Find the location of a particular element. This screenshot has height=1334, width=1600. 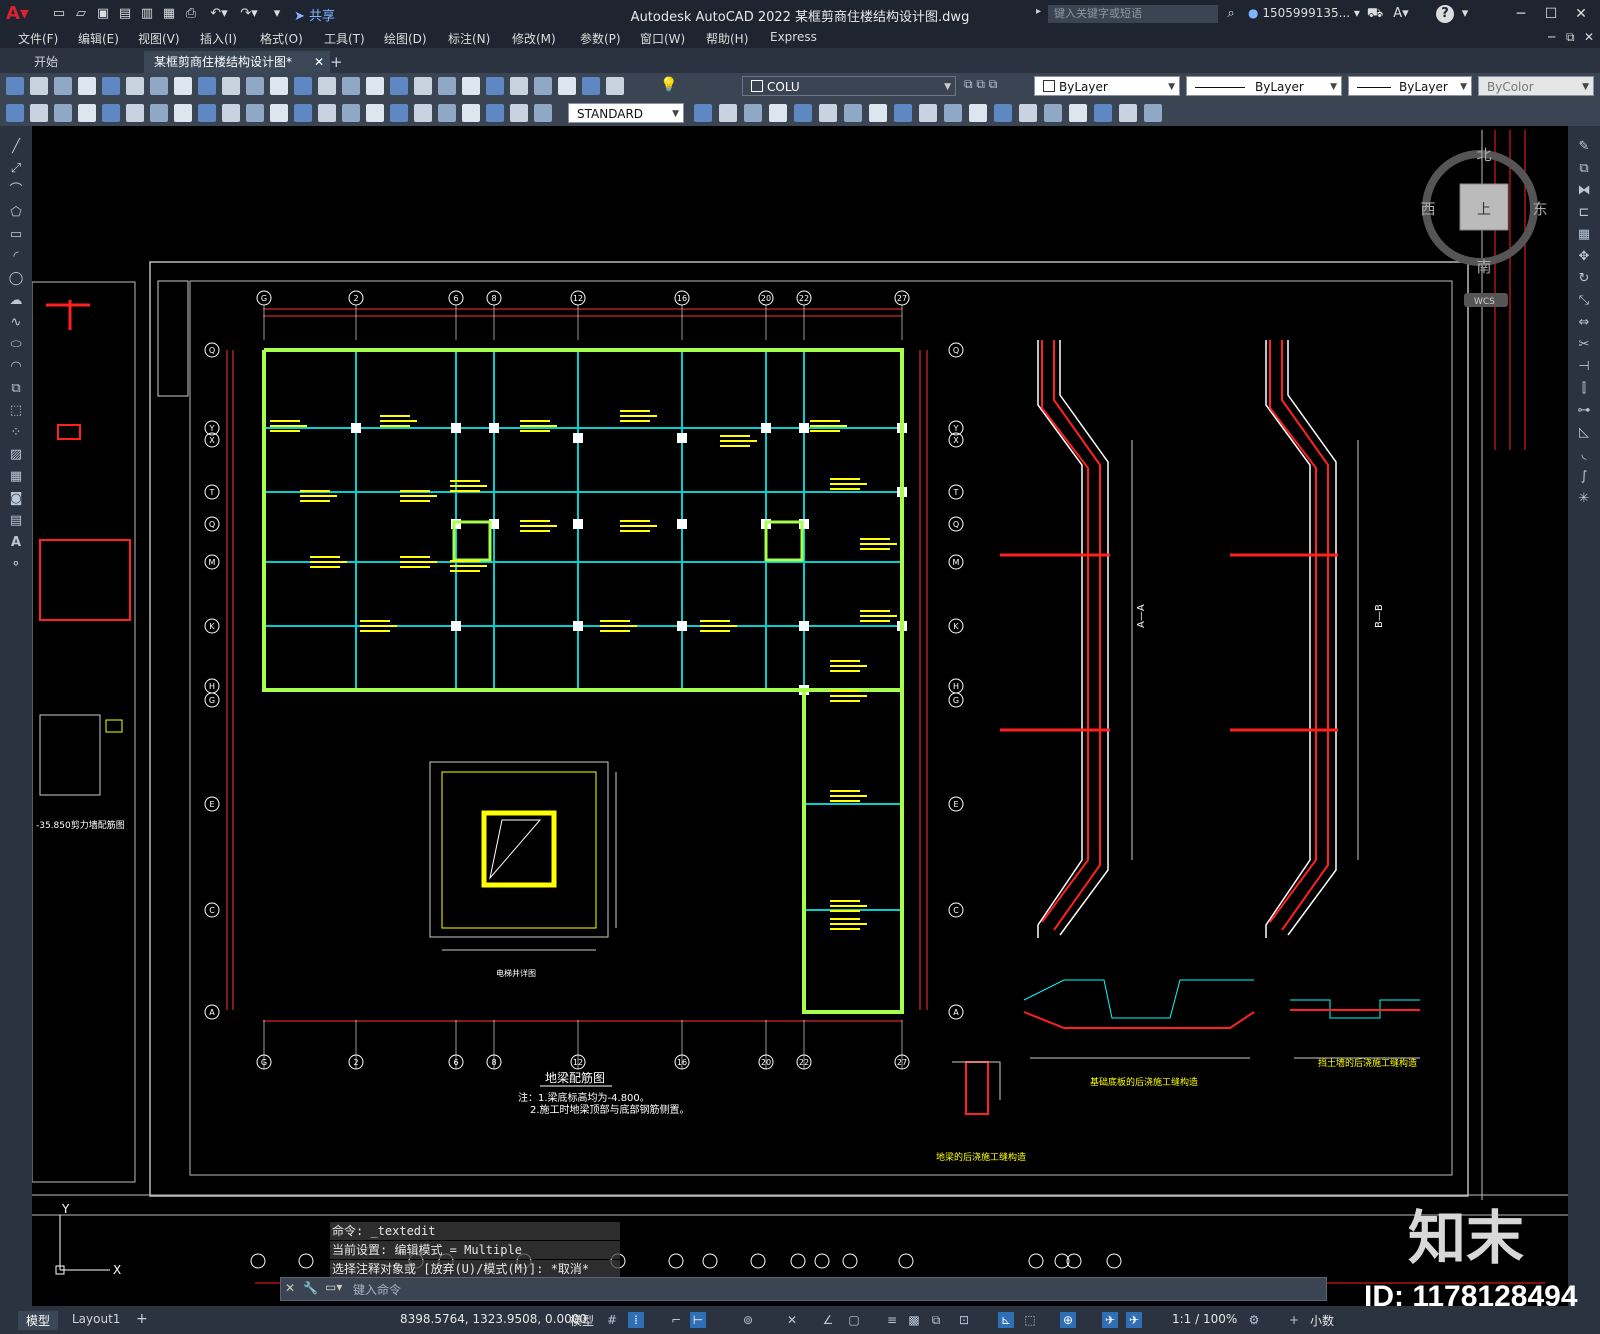

viewcube-south: 南 is located at coordinates (1483, 267).